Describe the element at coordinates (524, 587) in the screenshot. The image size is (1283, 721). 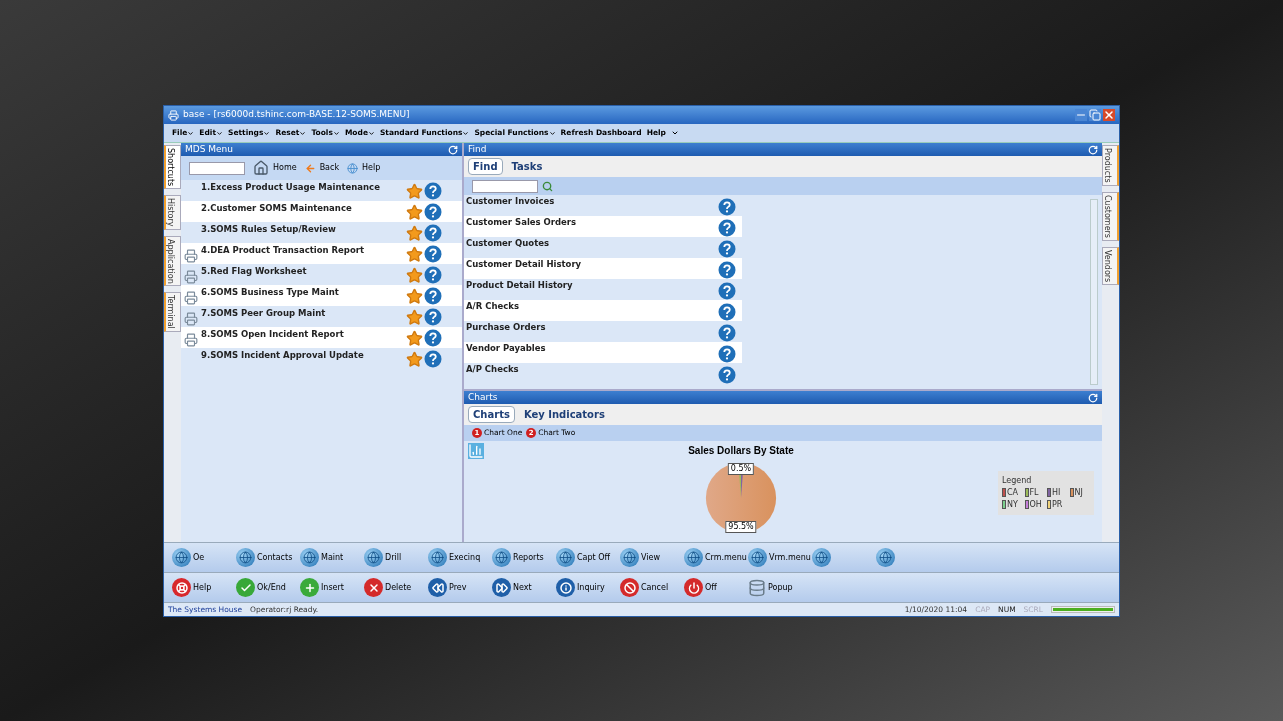
I see `toolbar-button: Next` at that location.